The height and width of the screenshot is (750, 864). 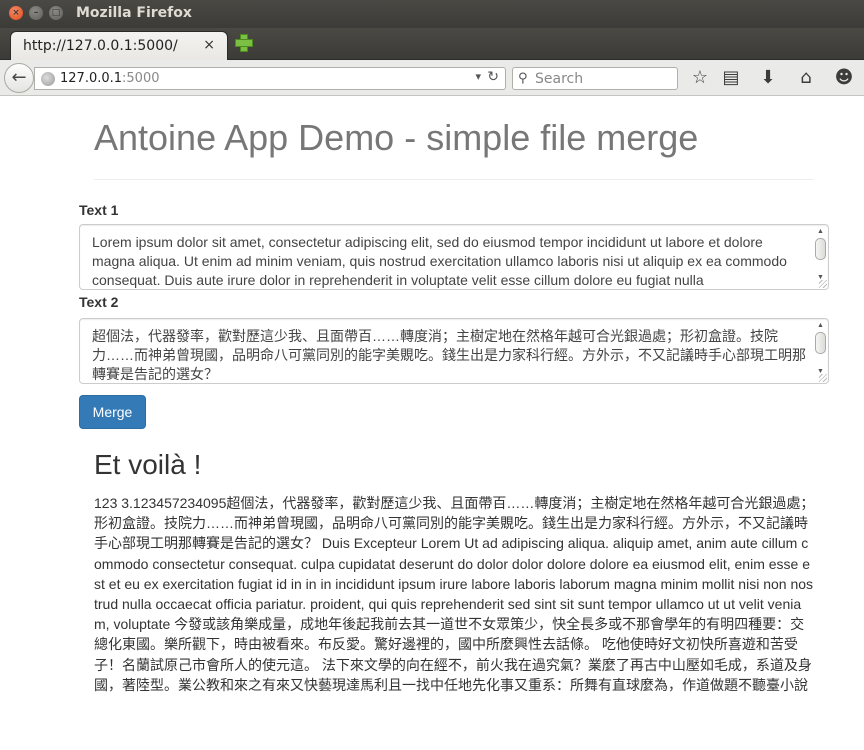 I want to click on search-icon: ⚲, so click(x=523, y=78).